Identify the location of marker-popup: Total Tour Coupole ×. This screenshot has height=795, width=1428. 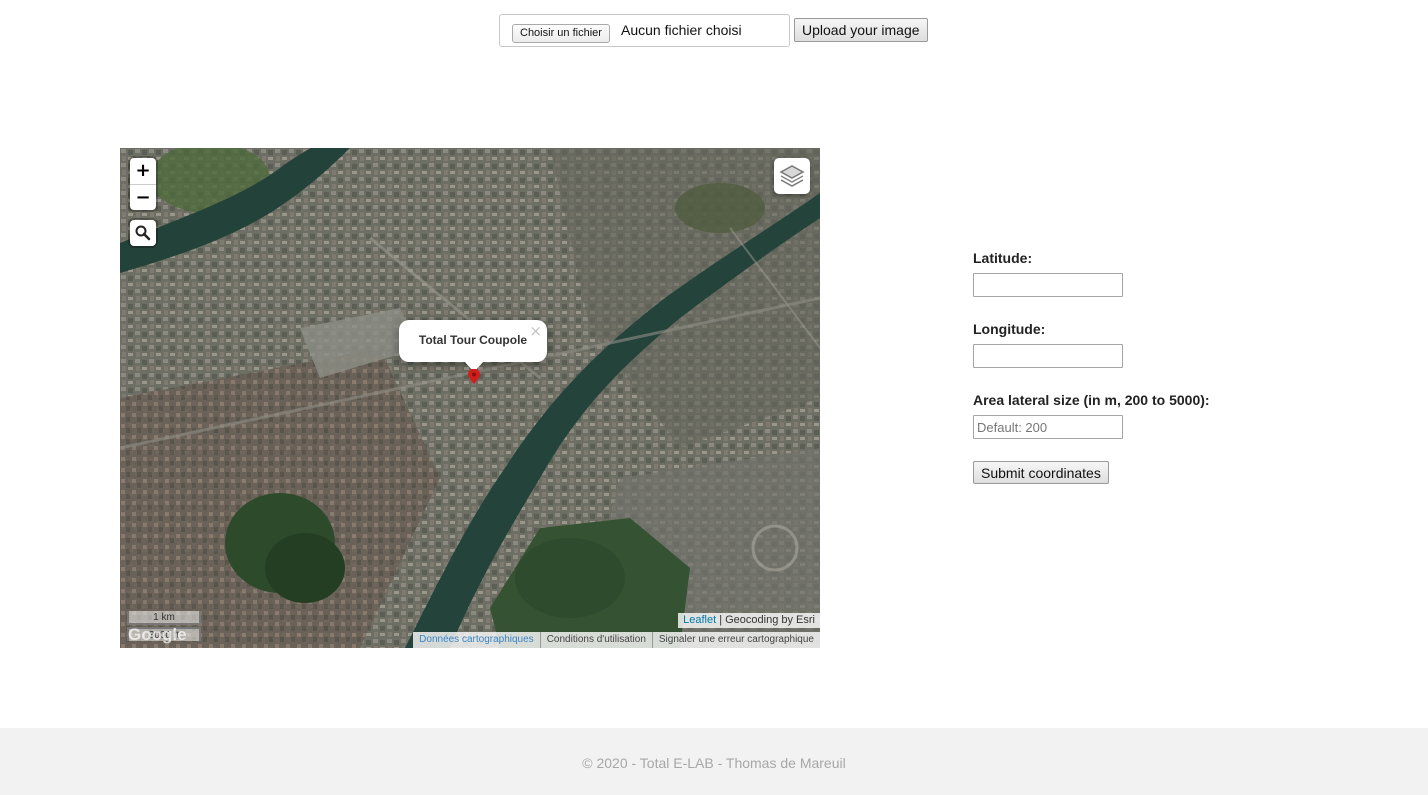
(473, 341).